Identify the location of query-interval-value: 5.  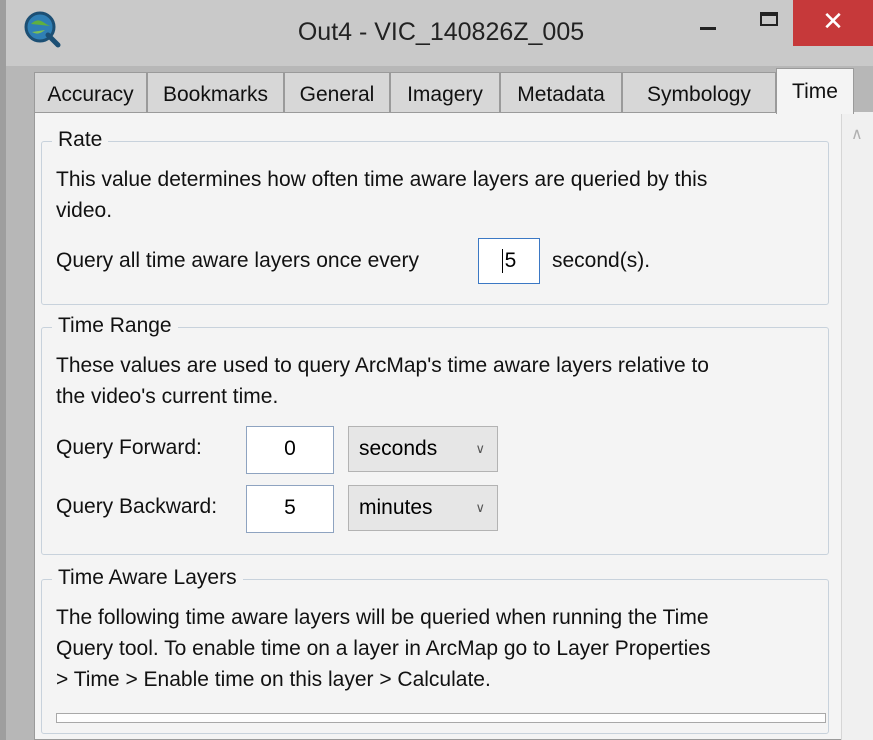
(510, 260).